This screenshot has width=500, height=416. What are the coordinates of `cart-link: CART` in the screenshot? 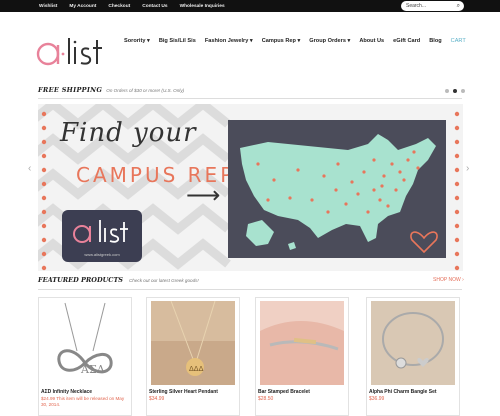 It's located at (458, 41).